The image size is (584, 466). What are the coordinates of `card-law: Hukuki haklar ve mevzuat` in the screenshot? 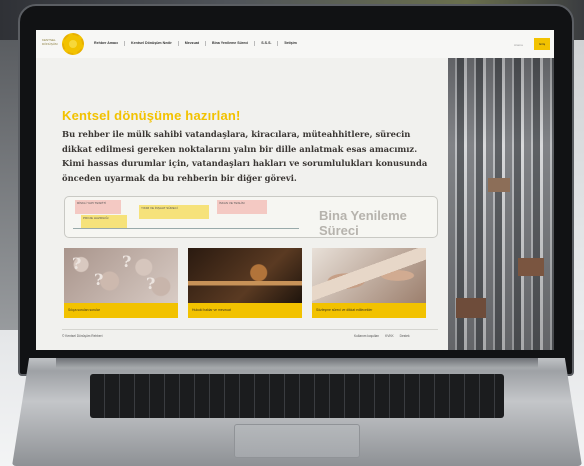 It's located at (245, 283).